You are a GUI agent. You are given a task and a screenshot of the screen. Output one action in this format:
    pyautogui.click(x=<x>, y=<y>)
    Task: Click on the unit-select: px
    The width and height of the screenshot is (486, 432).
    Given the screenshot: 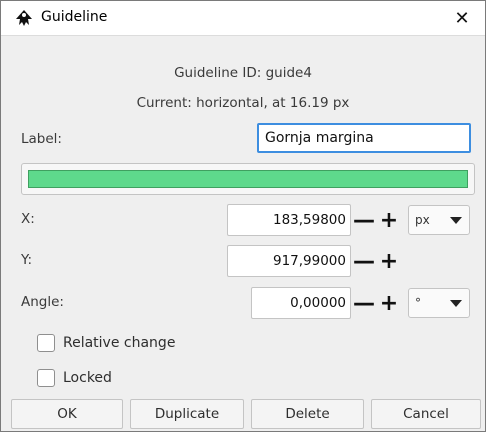 What is the action you would take?
    pyautogui.click(x=439, y=220)
    